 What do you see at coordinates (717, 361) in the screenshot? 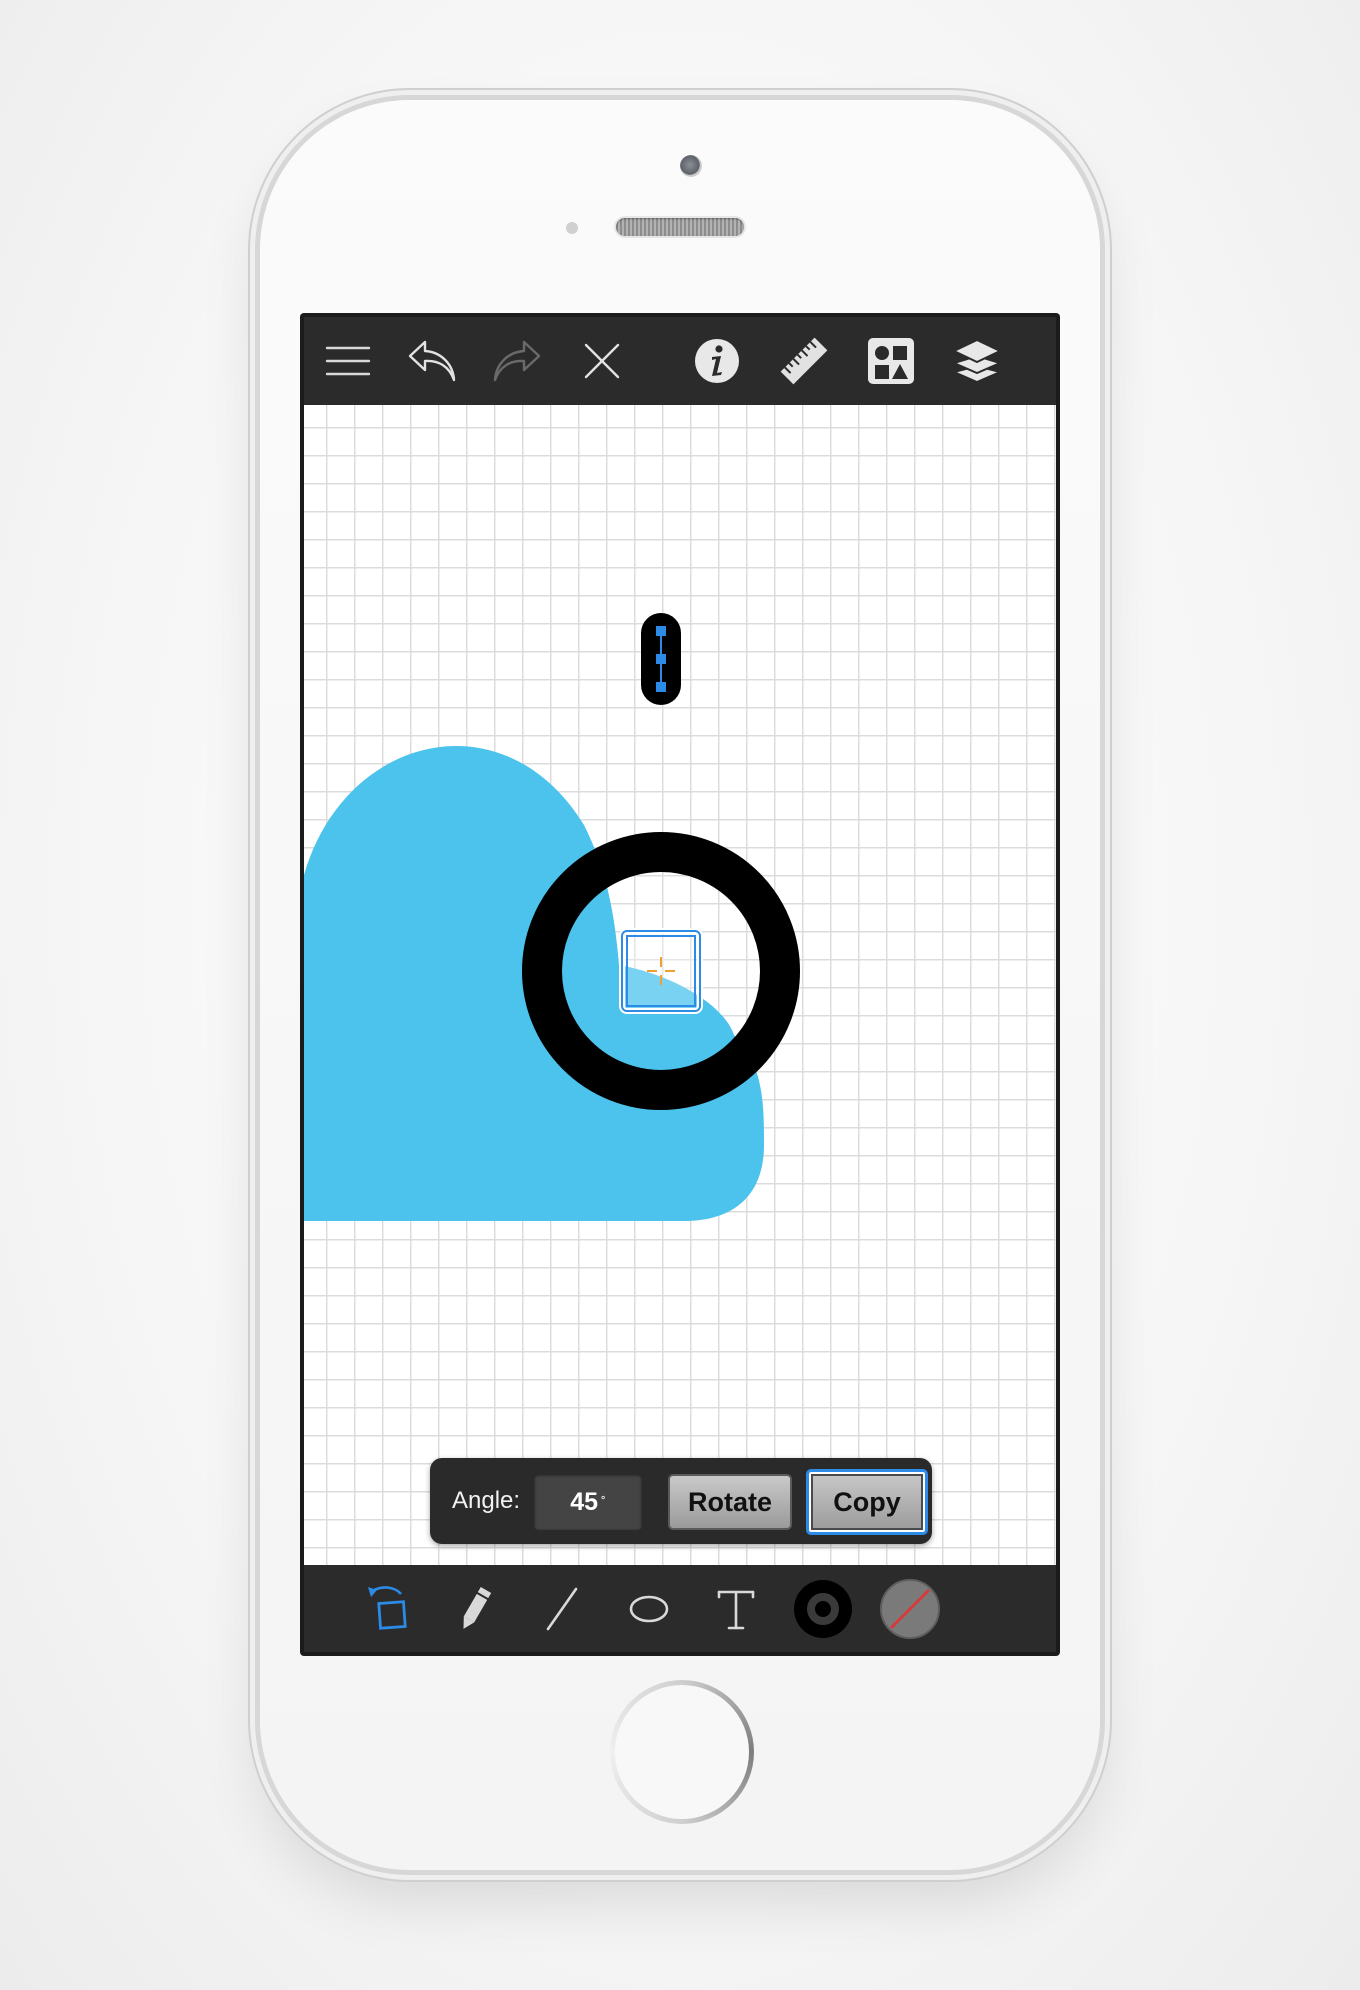
I see `info-icon` at bounding box center [717, 361].